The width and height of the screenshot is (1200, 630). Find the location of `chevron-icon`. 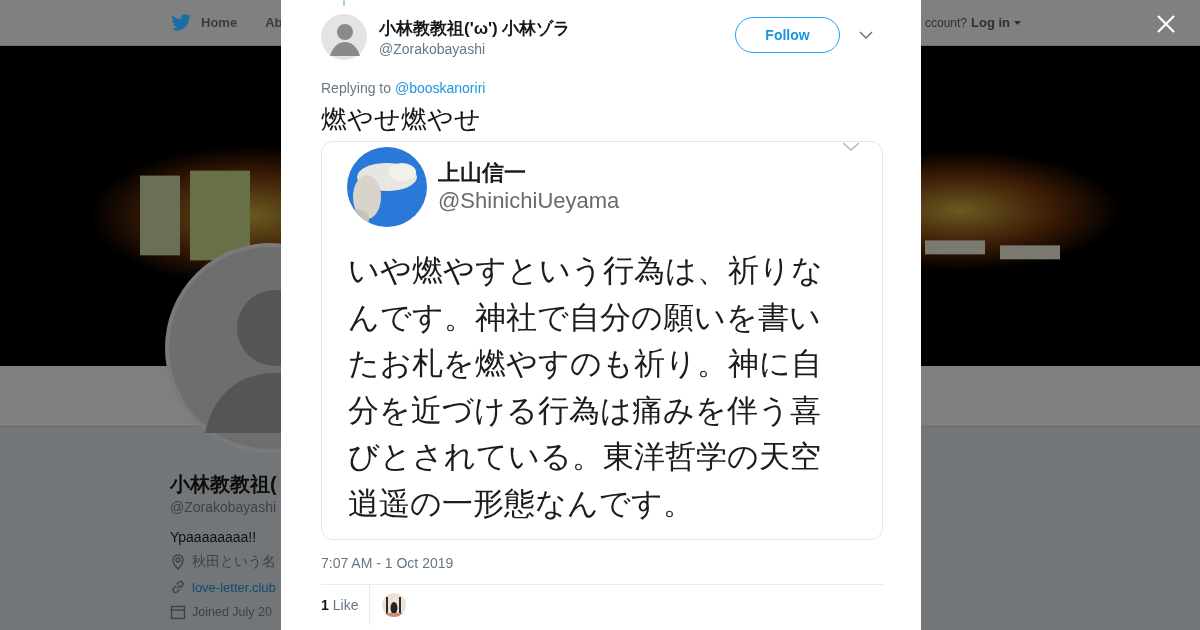

chevron-icon is located at coordinates (866, 35).